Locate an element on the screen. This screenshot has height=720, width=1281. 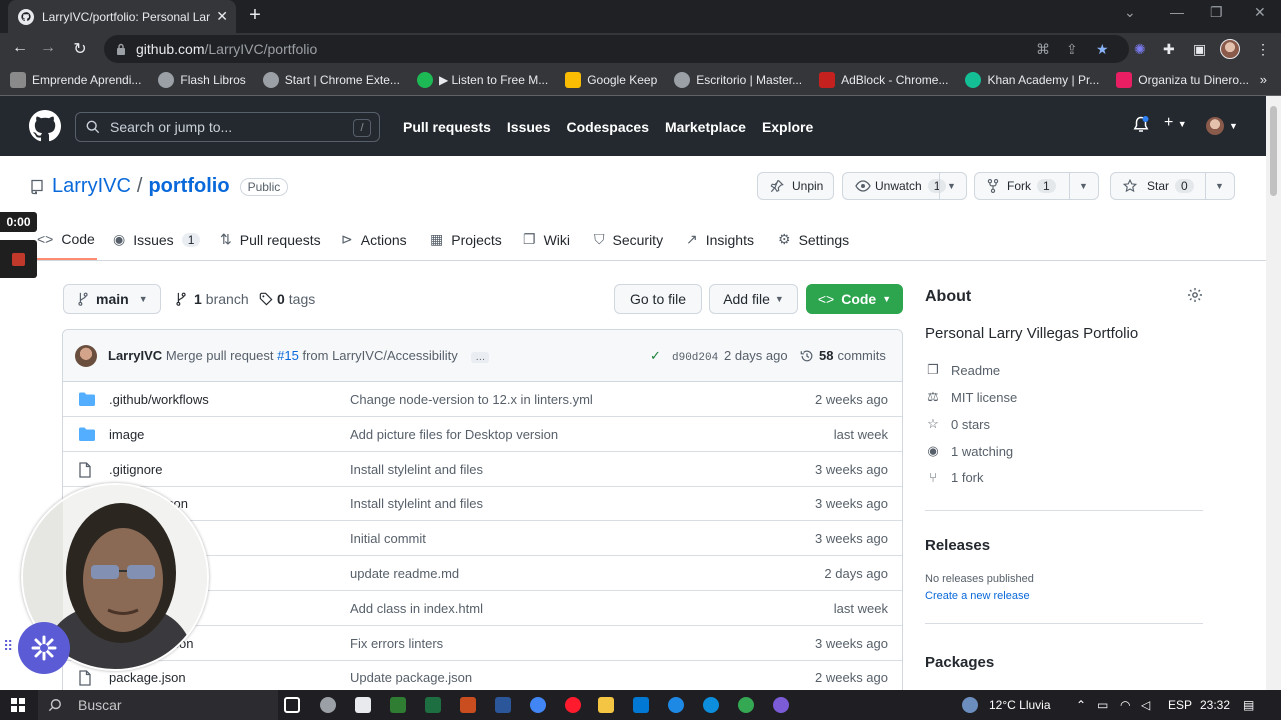
commit-message-link: Fix errors linters is located at coordinates (396, 643).